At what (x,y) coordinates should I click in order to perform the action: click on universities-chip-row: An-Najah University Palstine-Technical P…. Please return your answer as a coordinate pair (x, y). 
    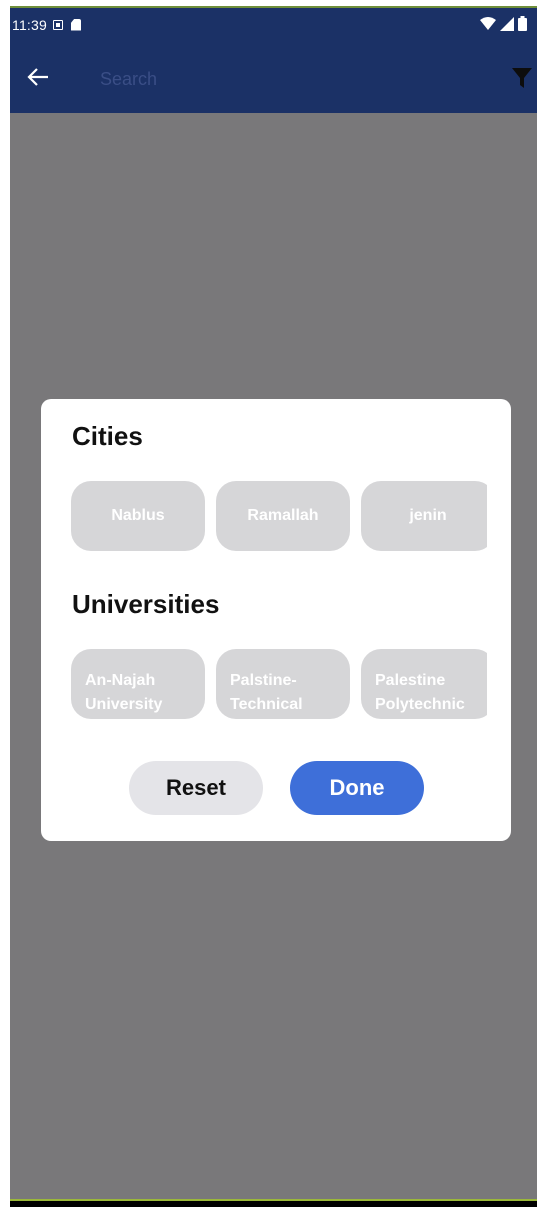
    Looking at the image, I should click on (279, 684).